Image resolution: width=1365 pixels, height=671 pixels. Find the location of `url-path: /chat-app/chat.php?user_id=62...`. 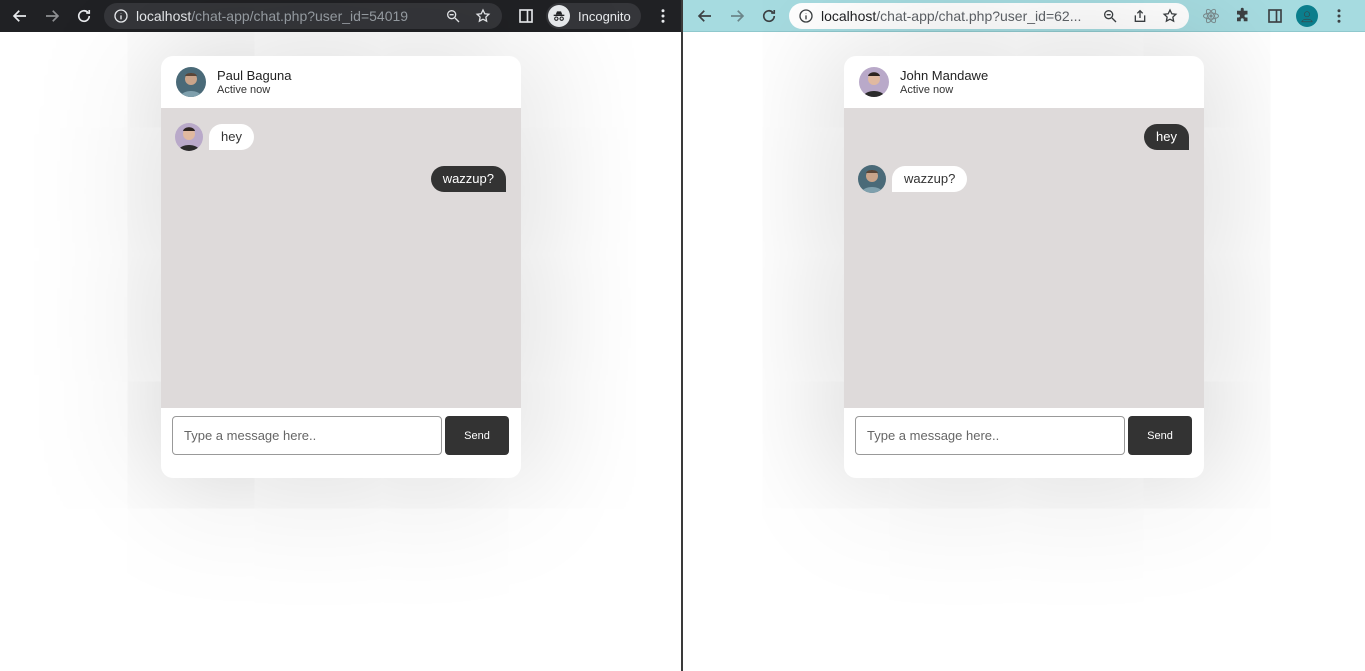

url-path: /chat-app/chat.php?user_id=62... is located at coordinates (979, 15).